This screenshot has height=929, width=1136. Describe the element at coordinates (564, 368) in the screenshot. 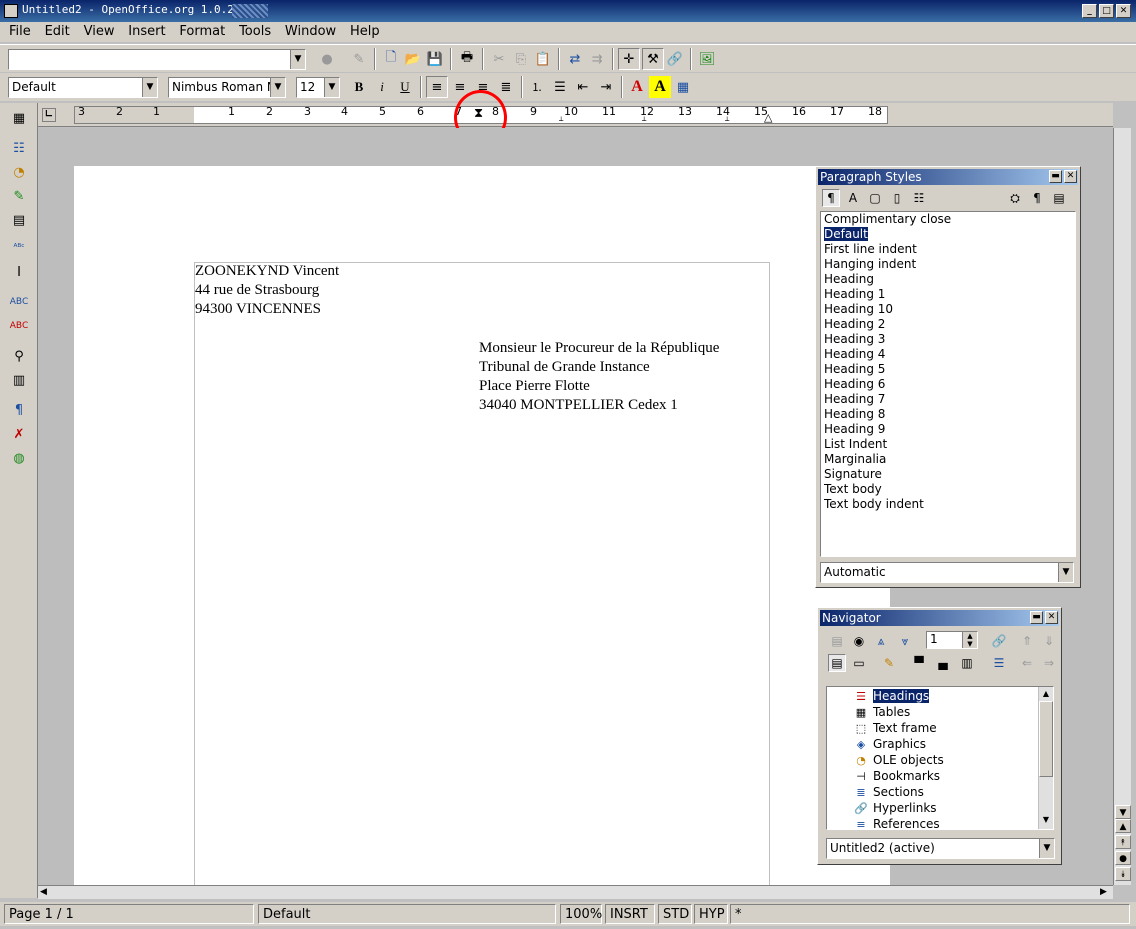

I see `recipient-line: Tribunal de Grande Instance` at that location.